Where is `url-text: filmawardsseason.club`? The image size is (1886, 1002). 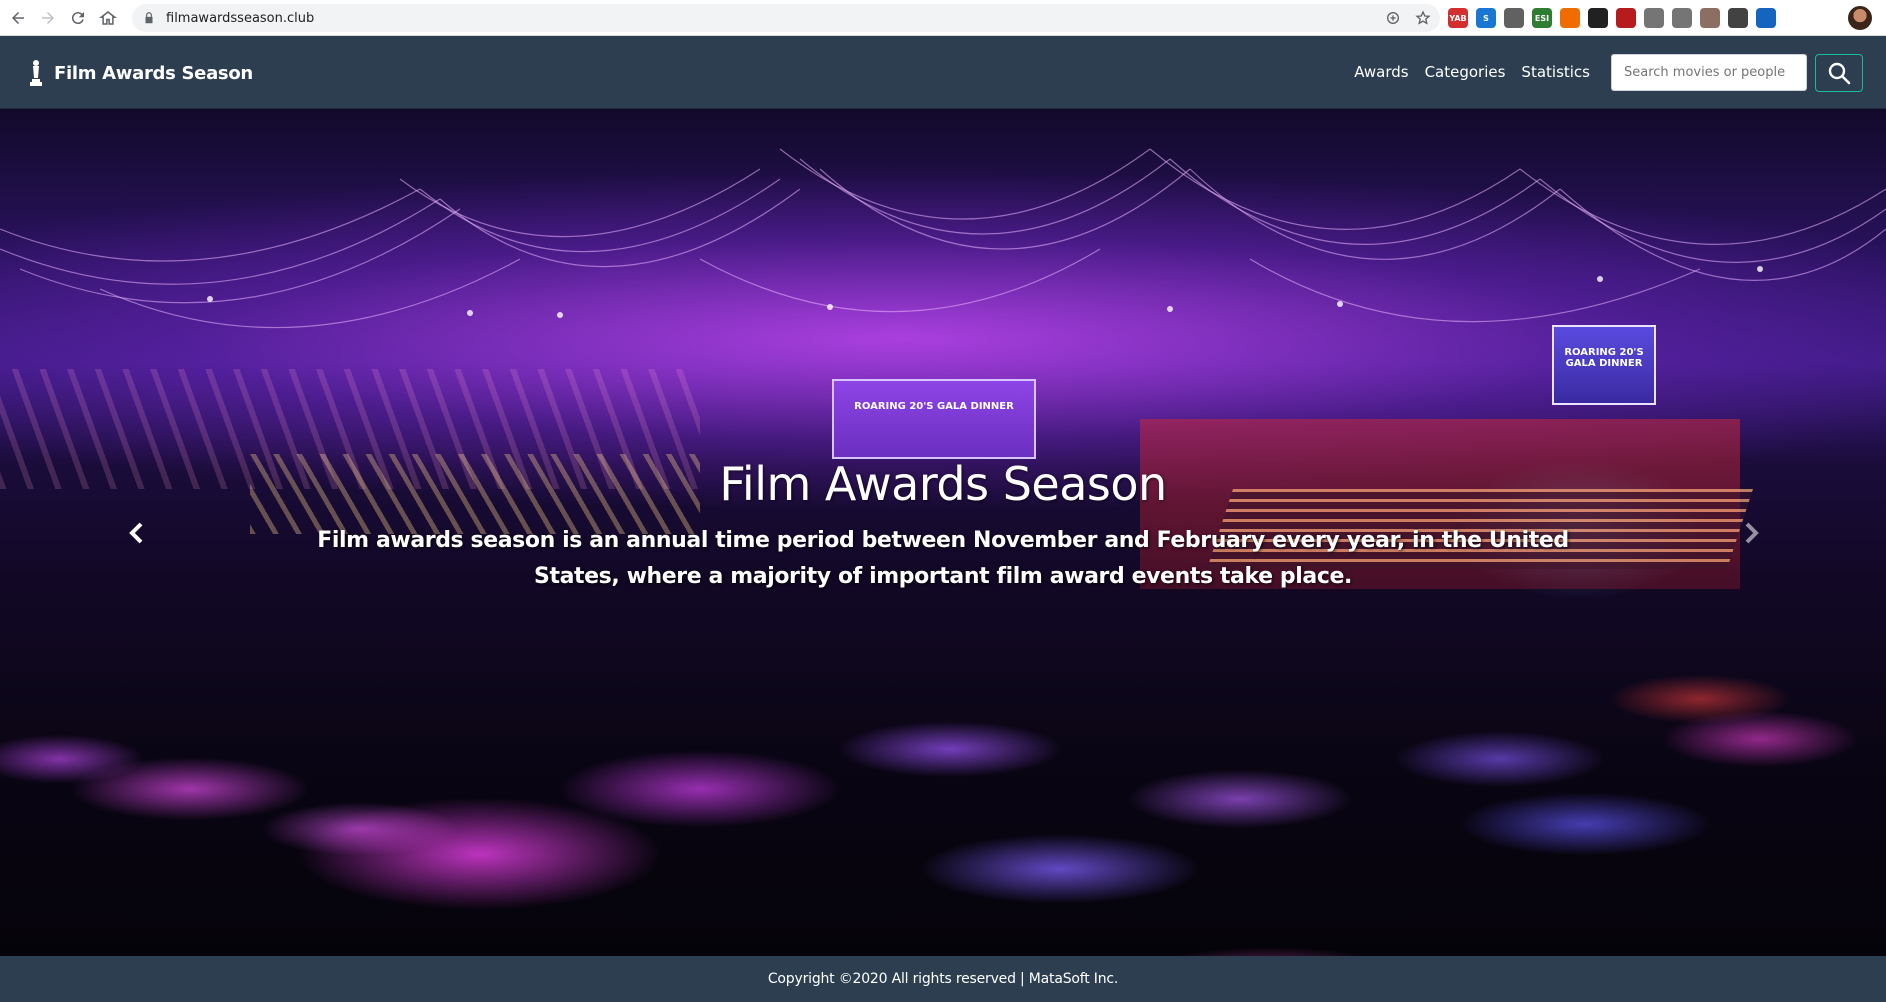 url-text: filmawardsseason.club is located at coordinates (240, 18).